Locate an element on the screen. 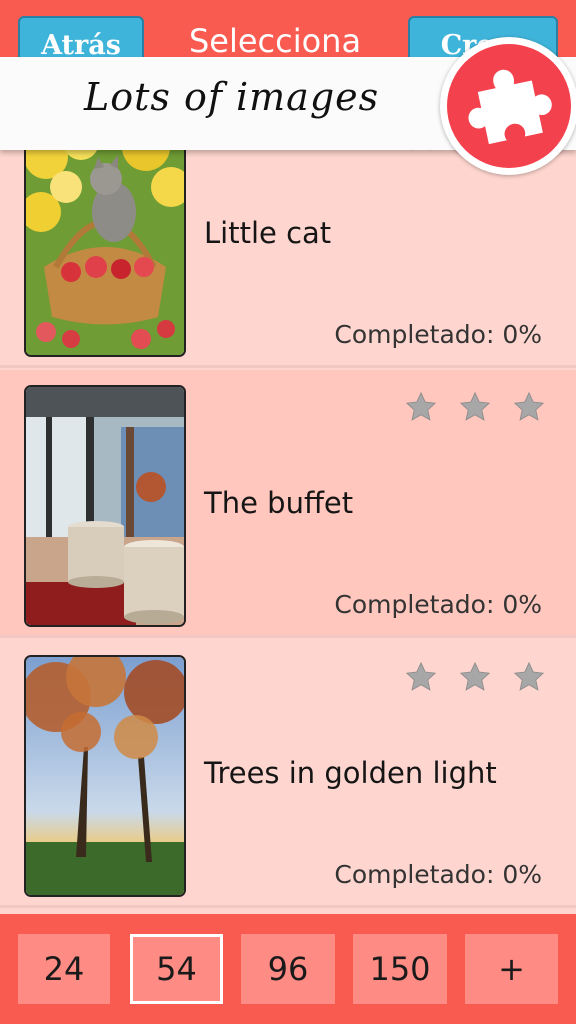 The width and height of the screenshot is (576, 1024). promo-banner: Lots of images is located at coordinates (288, 106).